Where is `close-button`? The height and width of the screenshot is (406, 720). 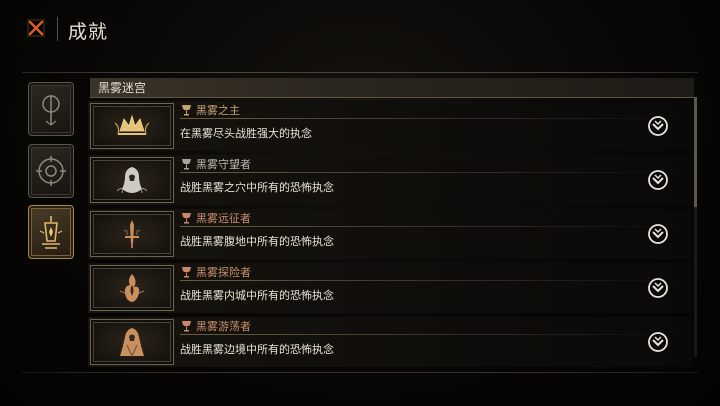 close-button is located at coordinates (36, 28).